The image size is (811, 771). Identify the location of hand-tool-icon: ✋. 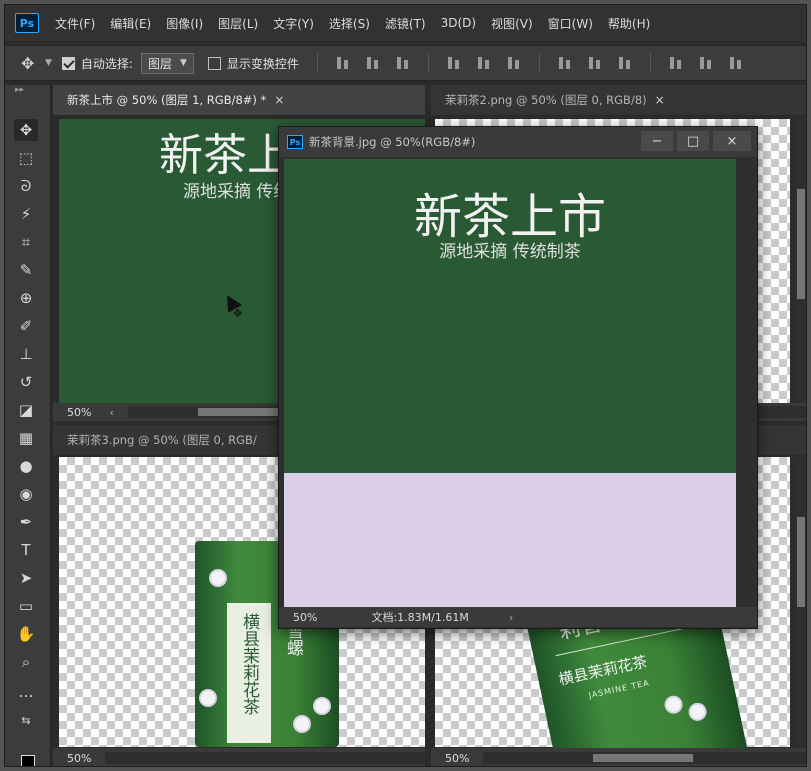
(26, 634).